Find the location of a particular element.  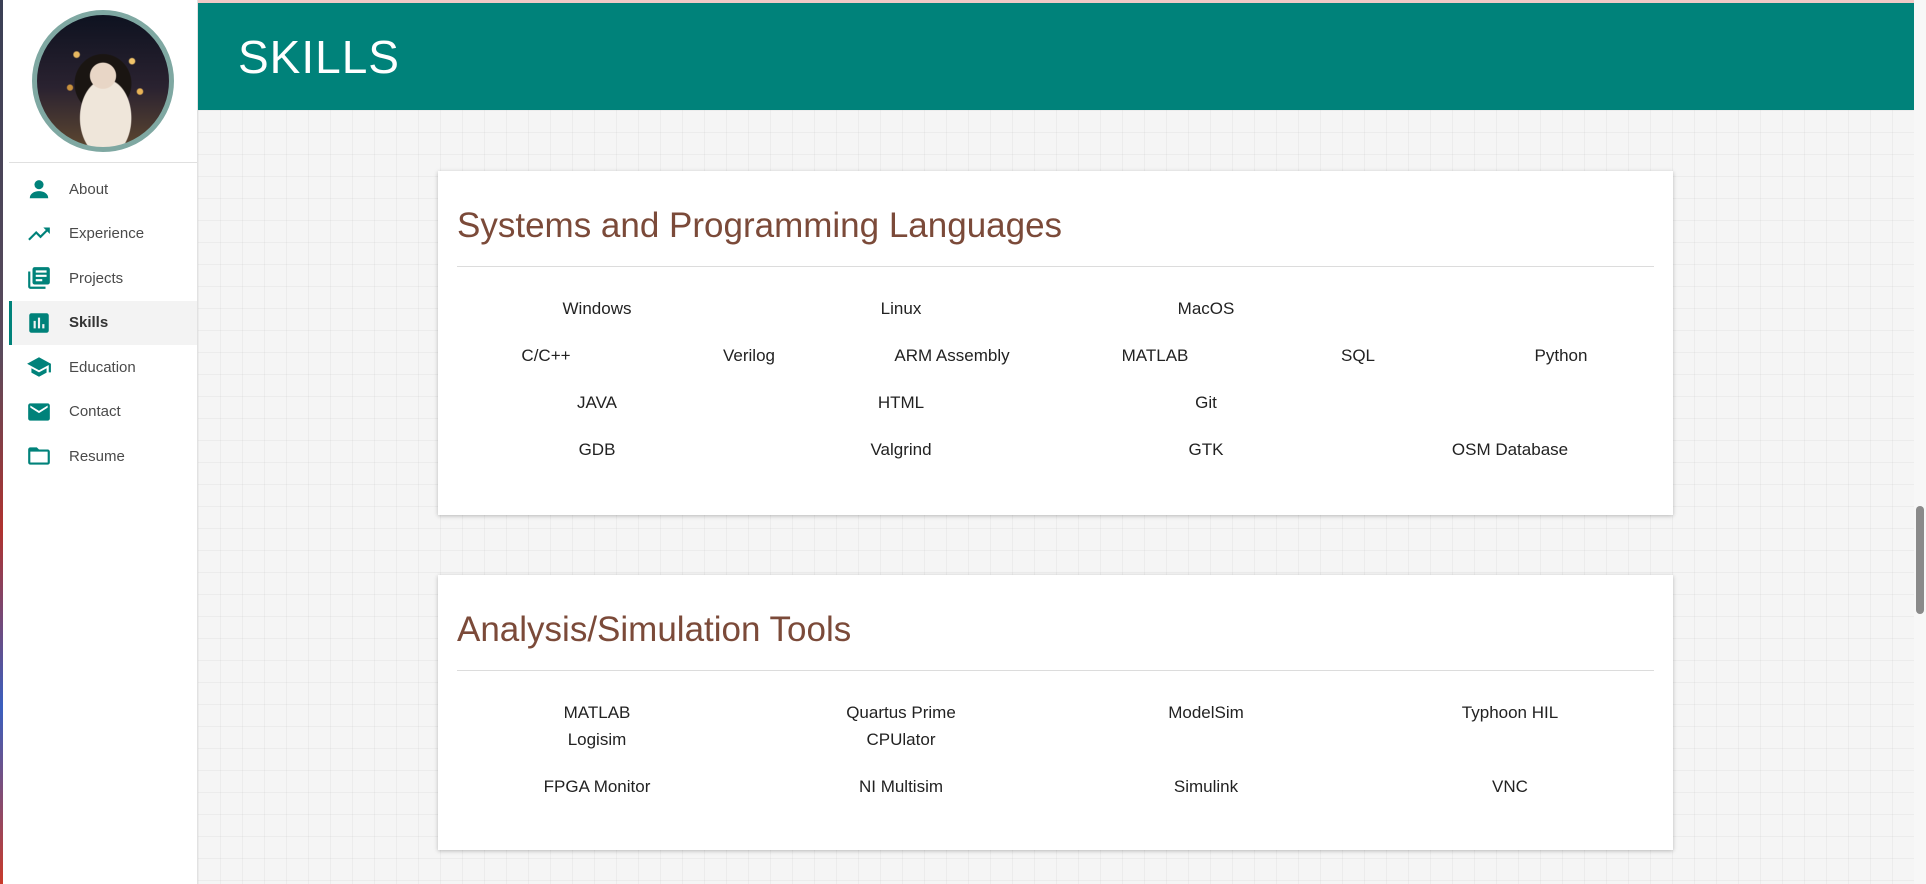

skill-item: Quartus Prime CPUlator is located at coordinates (901, 726).